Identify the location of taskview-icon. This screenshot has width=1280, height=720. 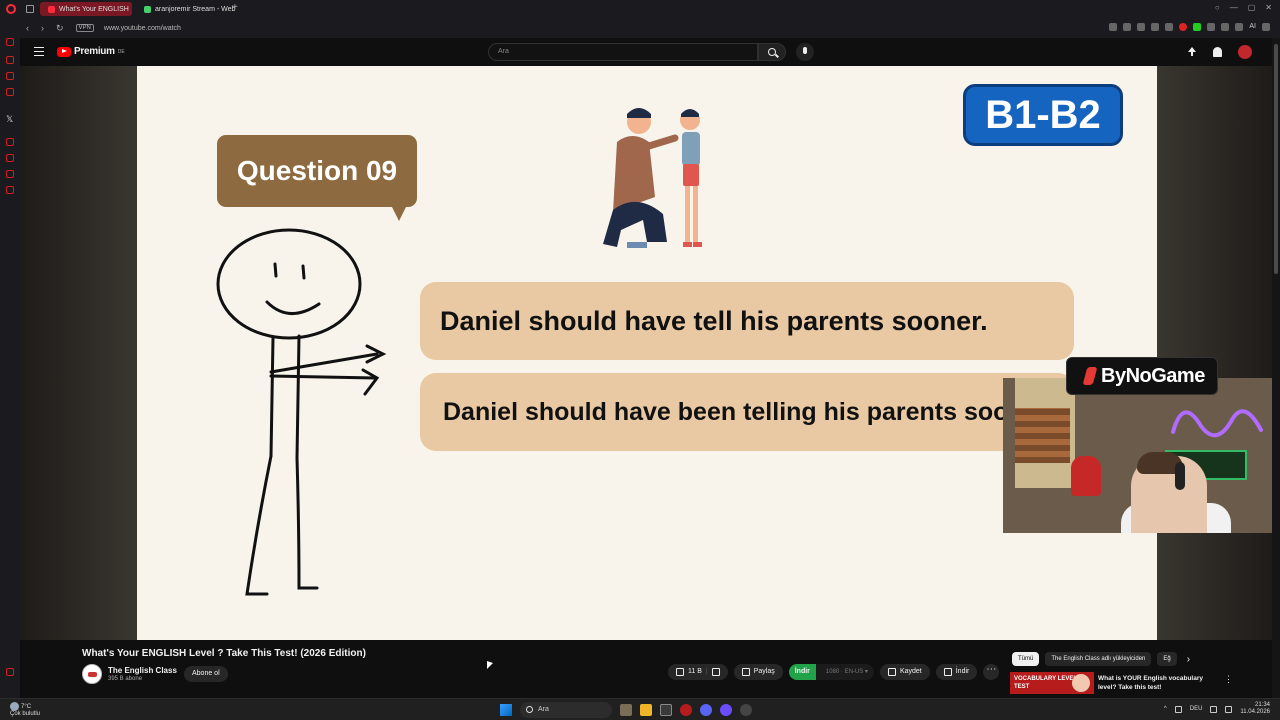
(626, 710).